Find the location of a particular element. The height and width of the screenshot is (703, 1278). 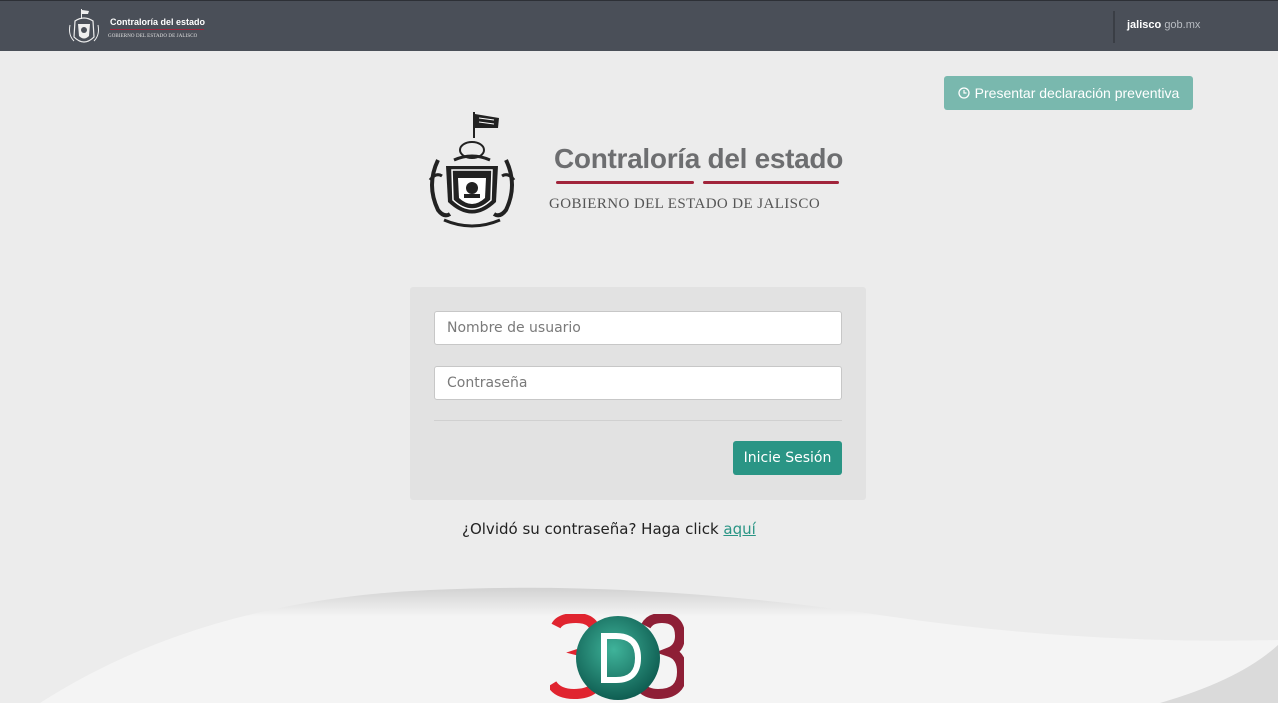

password-input is located at coordinates (638, 383).